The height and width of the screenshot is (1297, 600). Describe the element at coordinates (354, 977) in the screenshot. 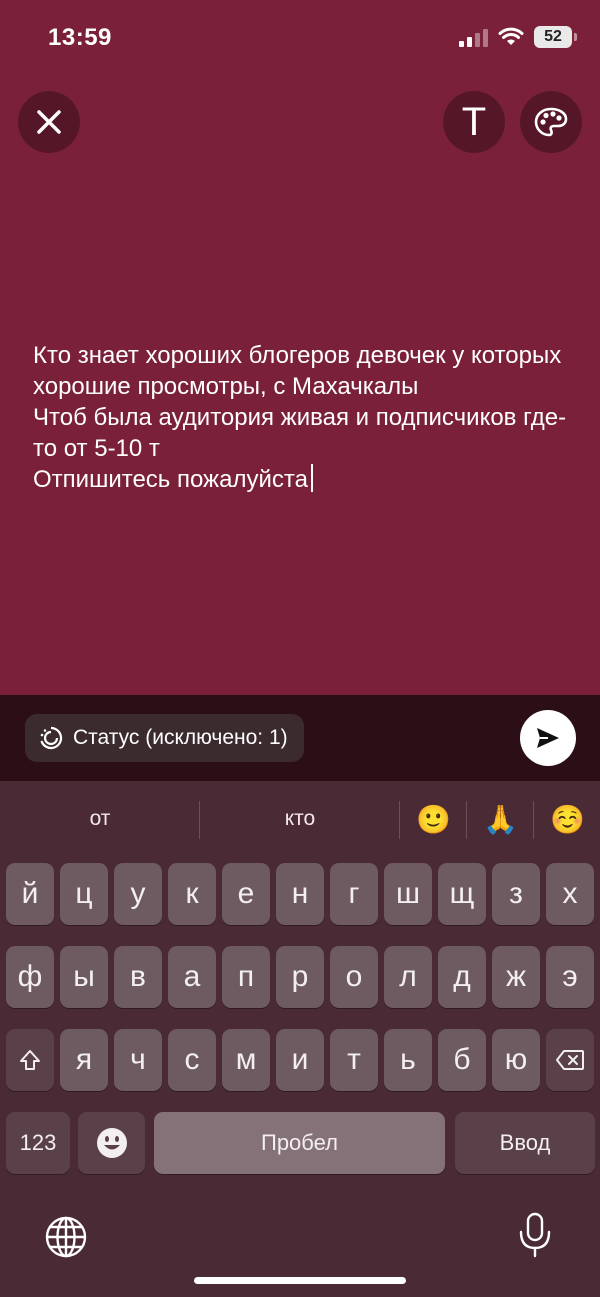

I see `key-о: о` at that location.